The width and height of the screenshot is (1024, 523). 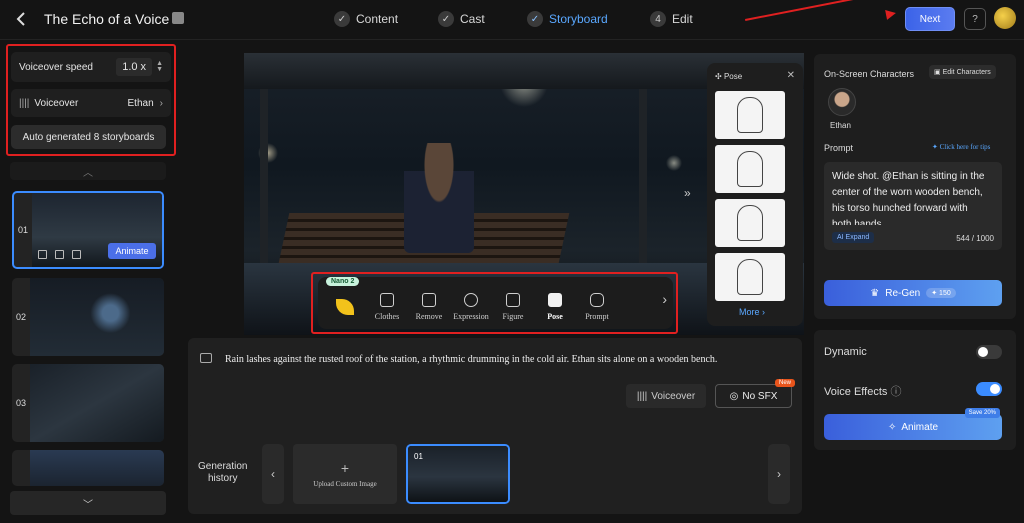 What do you see at coordinates (458, 474) in the screenshot?
I see `history-thumb: 01` at bounding box center [458, 474].